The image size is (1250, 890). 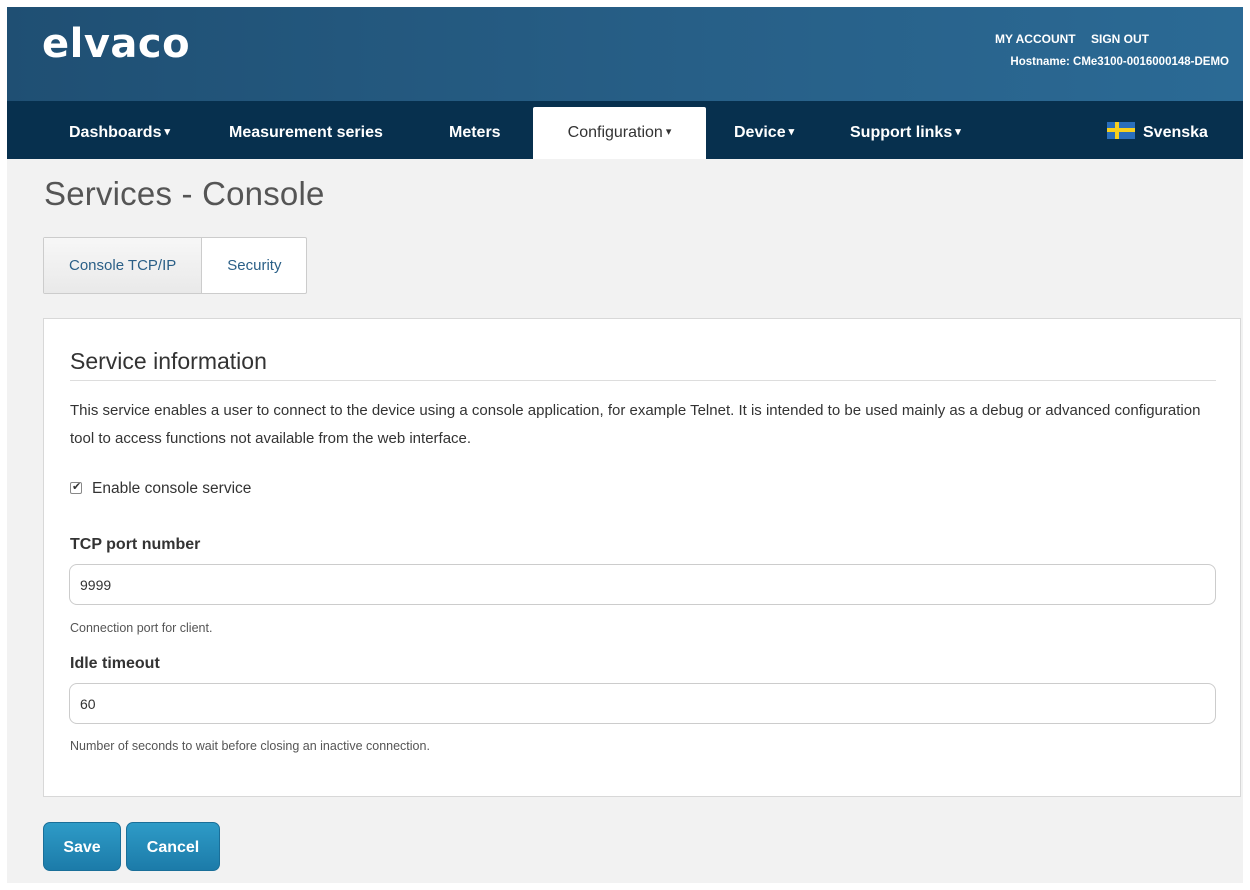 I want to click on section-title: Service information, so click(x=168, y=361).